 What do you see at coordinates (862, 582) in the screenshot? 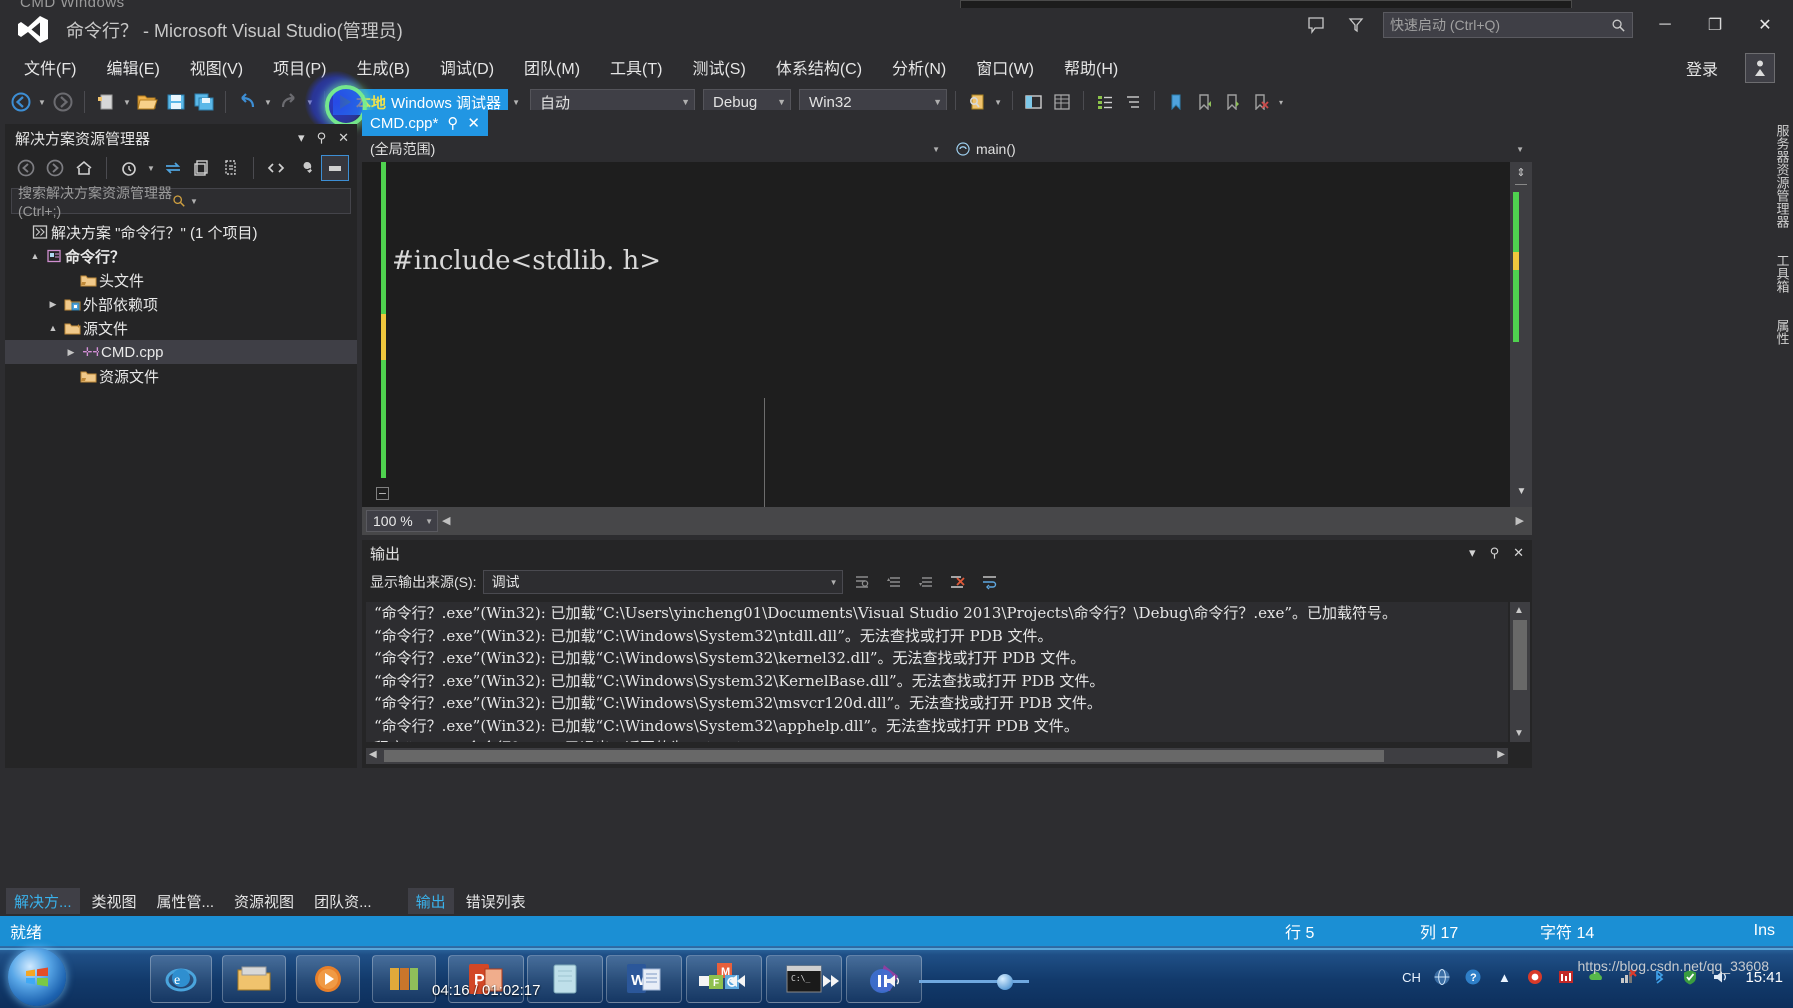
I see `find-message-icon` at bounding box center [862, 582].